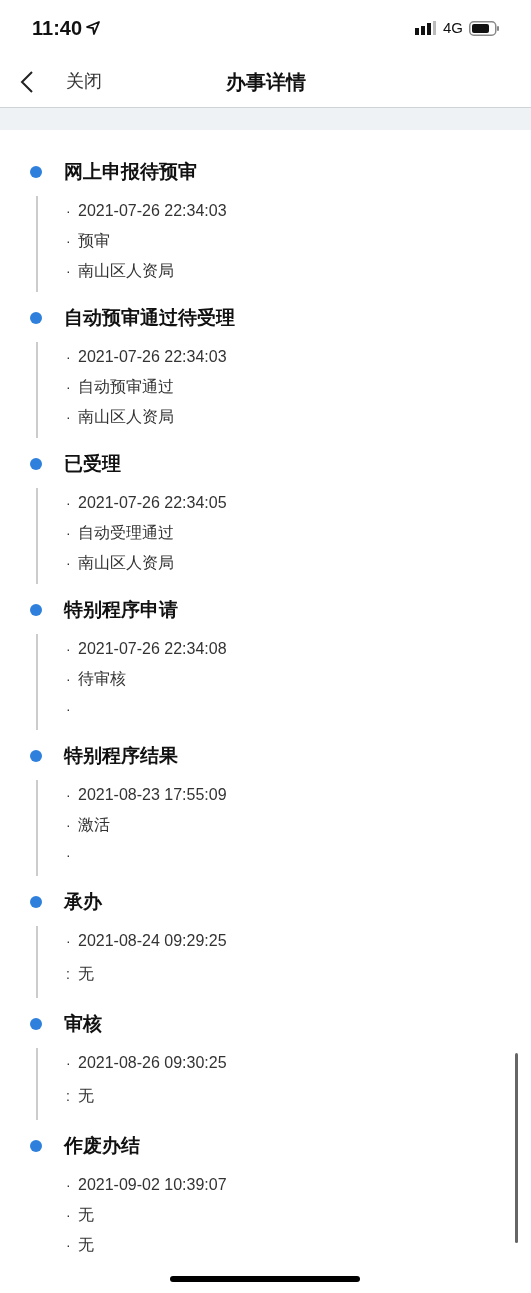  Describe the element at coordinates (126, 533) in the screenshot. I see `step-detail: 自动受理通过` at that location.